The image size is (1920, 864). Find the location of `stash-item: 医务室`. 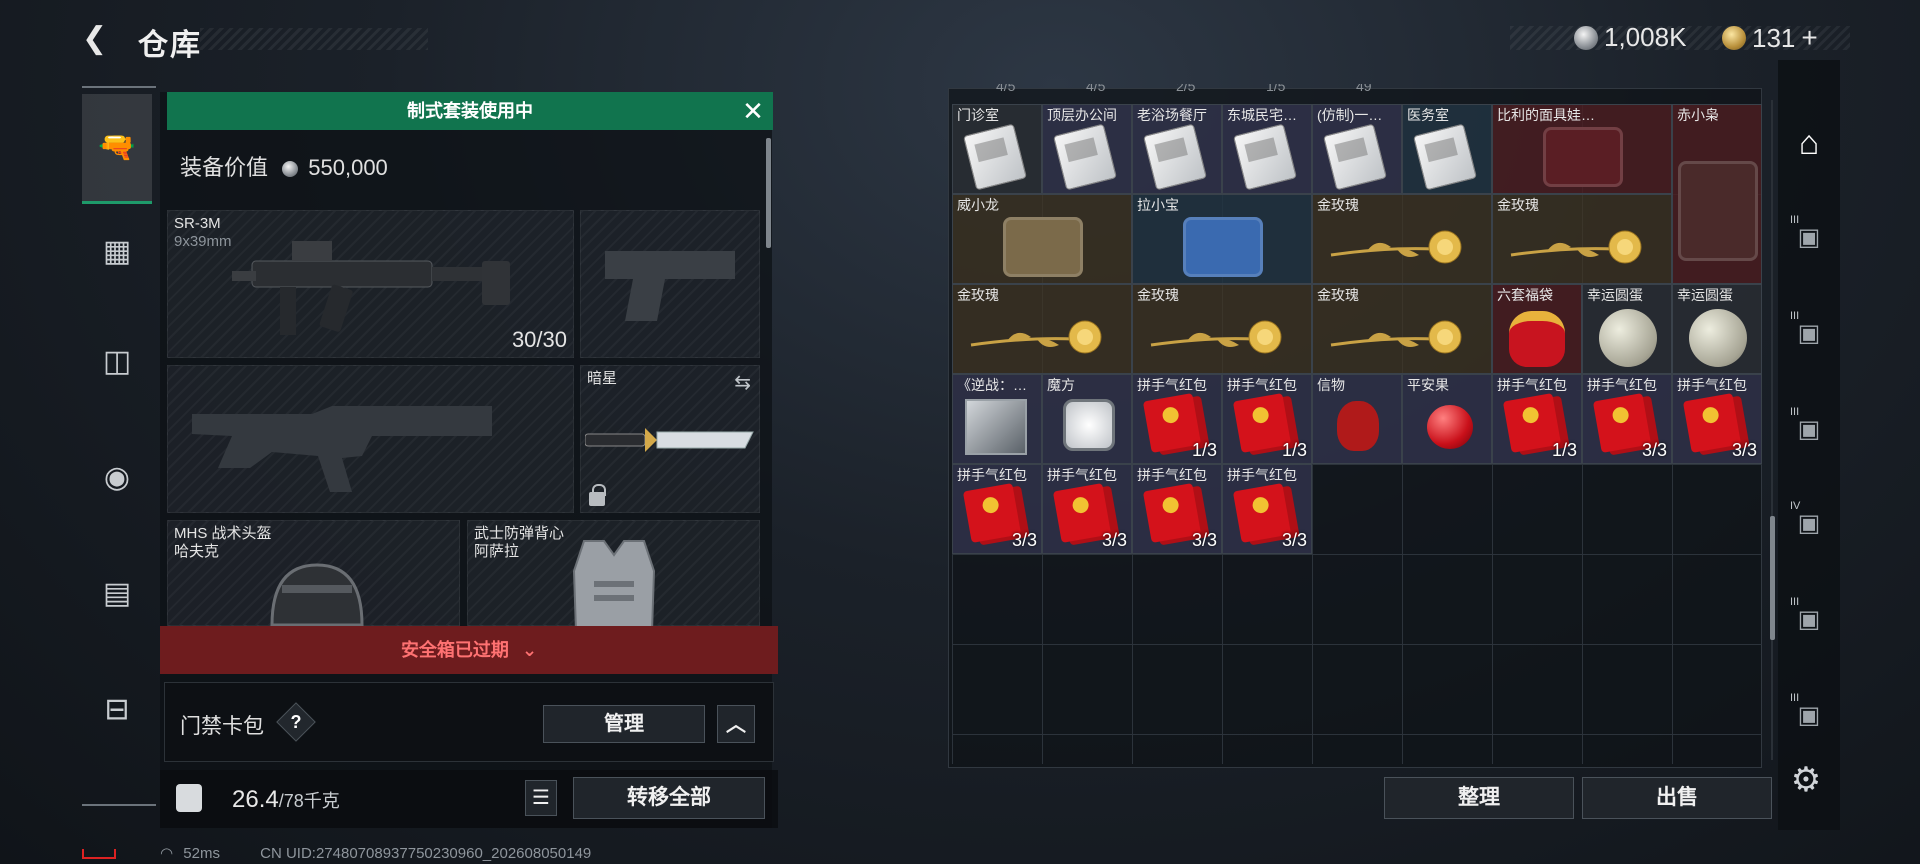

stash-item: 医务室 is located at coordinates (1447, 149).